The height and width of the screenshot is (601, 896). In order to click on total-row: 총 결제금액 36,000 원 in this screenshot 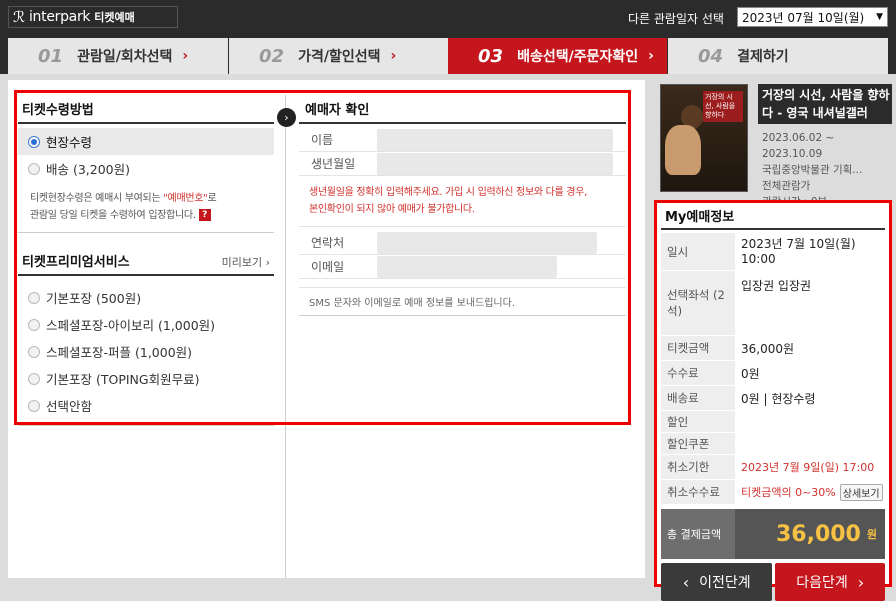, I will do `click(773, 534)`.